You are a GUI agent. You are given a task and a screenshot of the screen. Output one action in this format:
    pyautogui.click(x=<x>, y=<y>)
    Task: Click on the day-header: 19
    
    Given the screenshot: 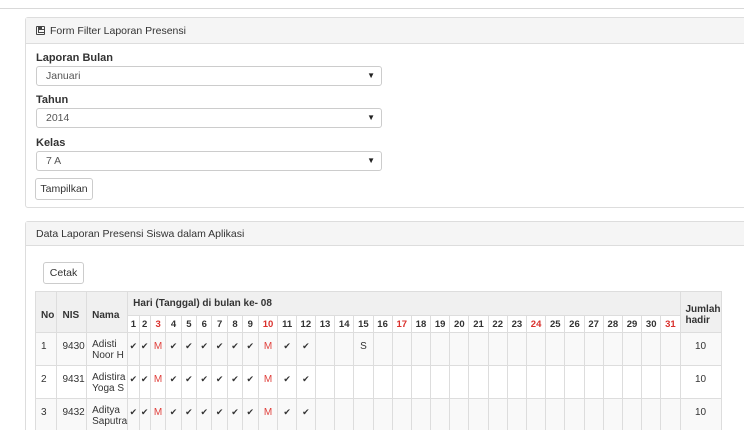 What is the action you would take?
    pyautogui.click(x=440, y=324)
    